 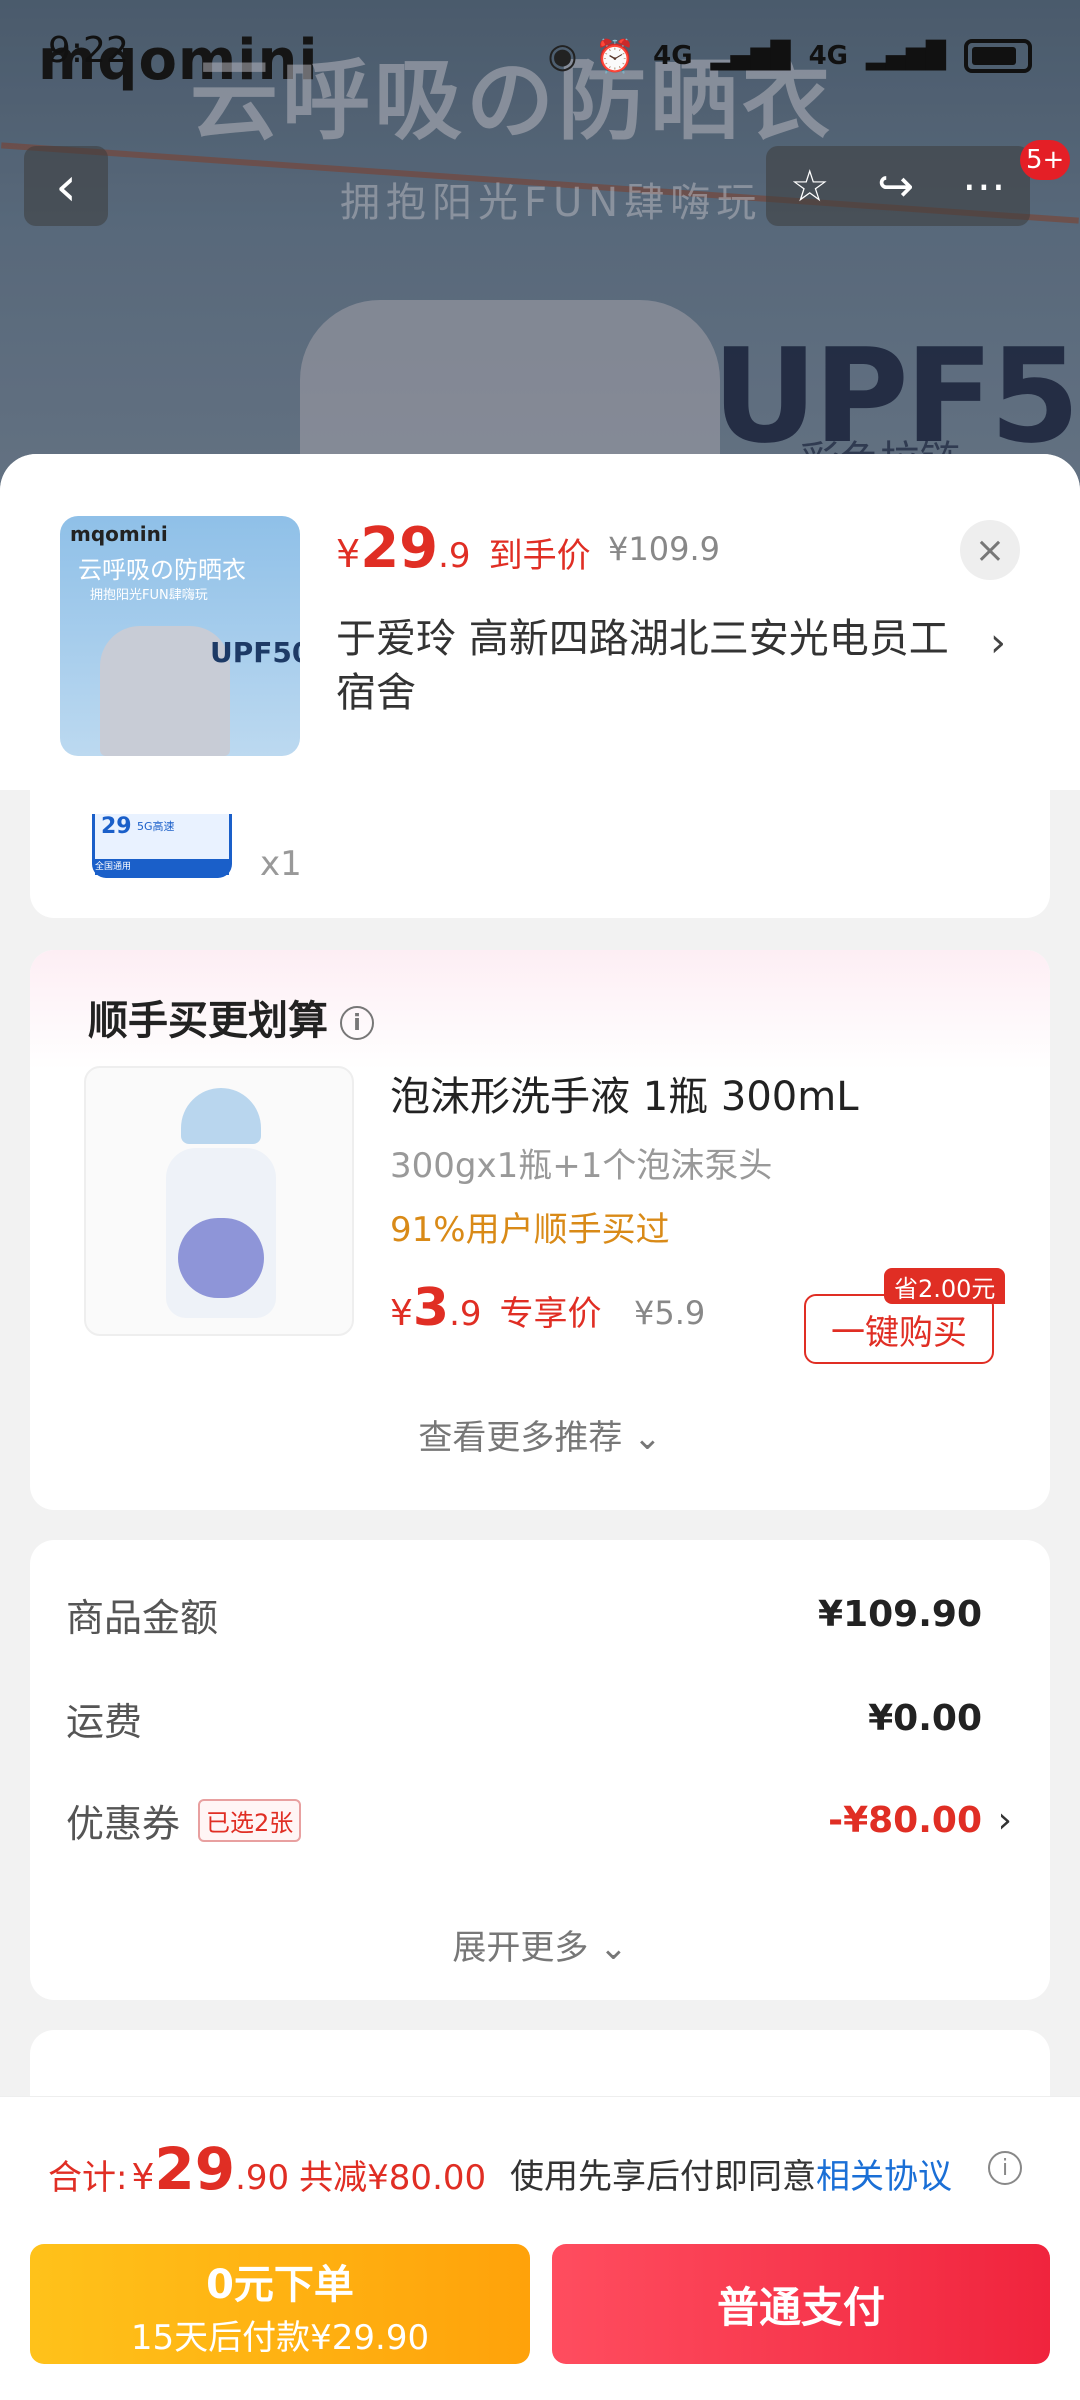 I want to click on upsell-price-currency: ¥, so click(x=401, y=1313).